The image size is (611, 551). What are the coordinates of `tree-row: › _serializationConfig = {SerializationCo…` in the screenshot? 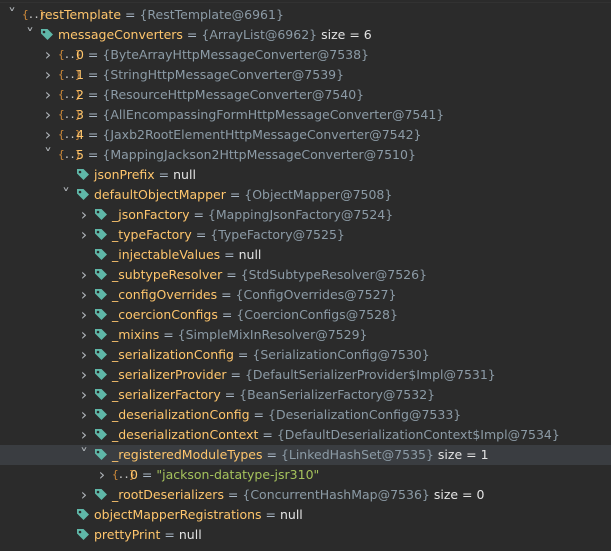 It's located at (305, 355).